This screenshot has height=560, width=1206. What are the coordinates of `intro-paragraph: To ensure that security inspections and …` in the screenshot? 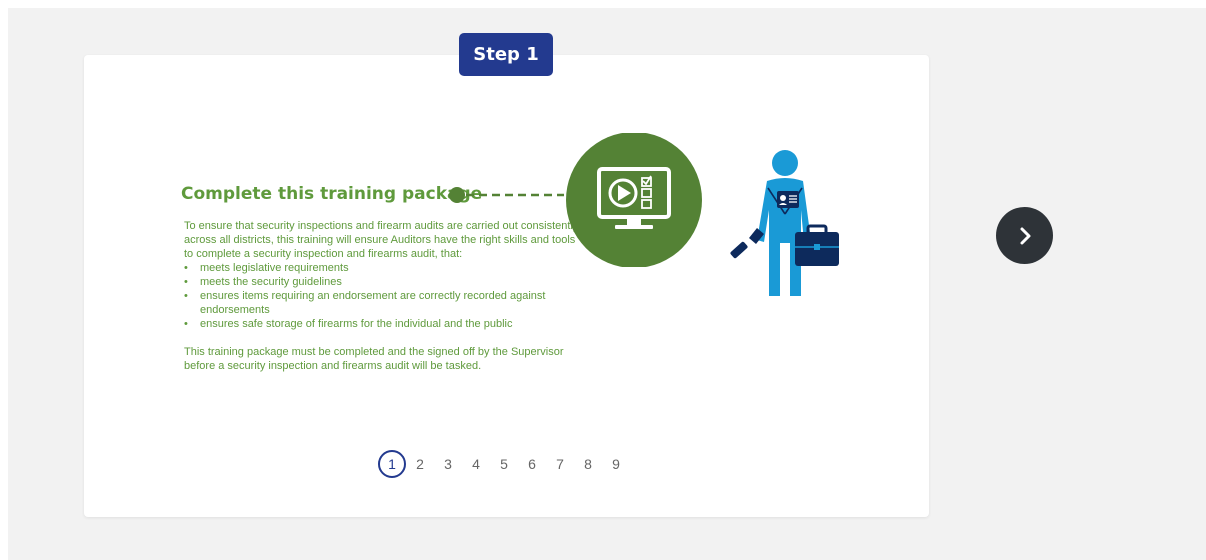 It's located at (381, 240).